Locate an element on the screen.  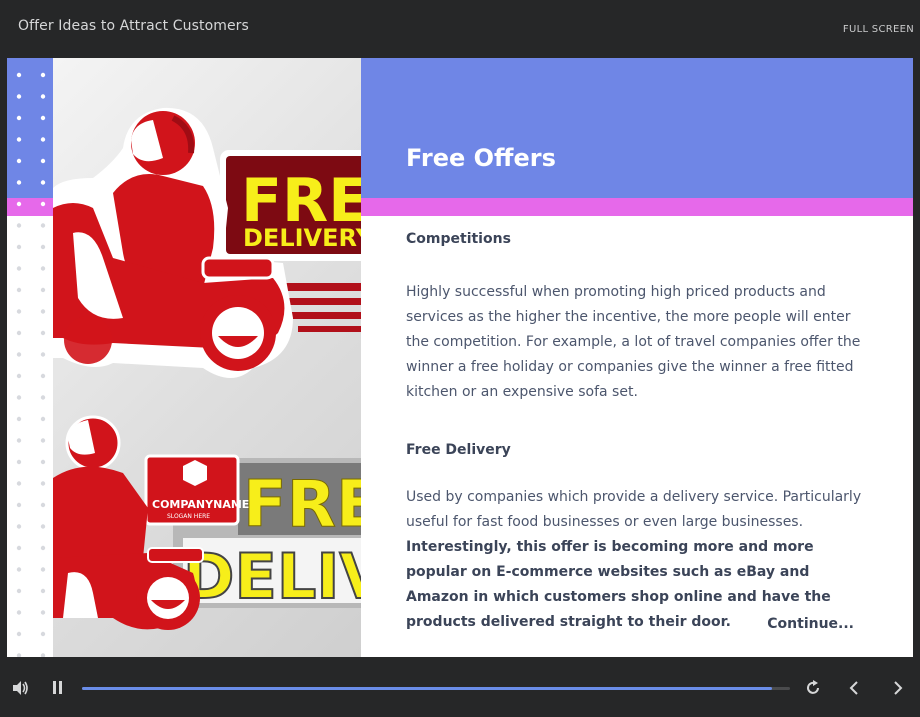
course-title: Offer Ideas to Attract Customers is located at coordinates (133, 26).